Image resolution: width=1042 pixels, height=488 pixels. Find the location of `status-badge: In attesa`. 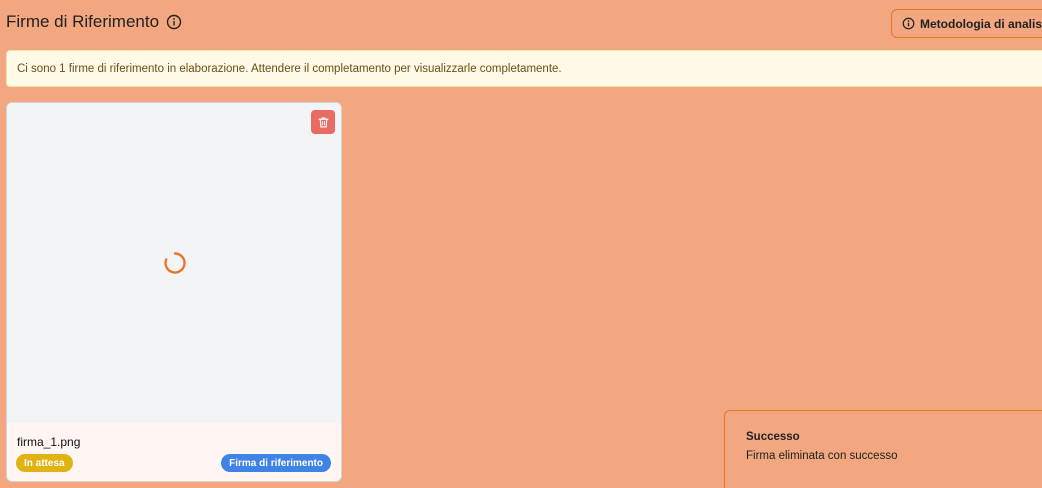

status-badge: In attesa is located at coordinates (44, 463).